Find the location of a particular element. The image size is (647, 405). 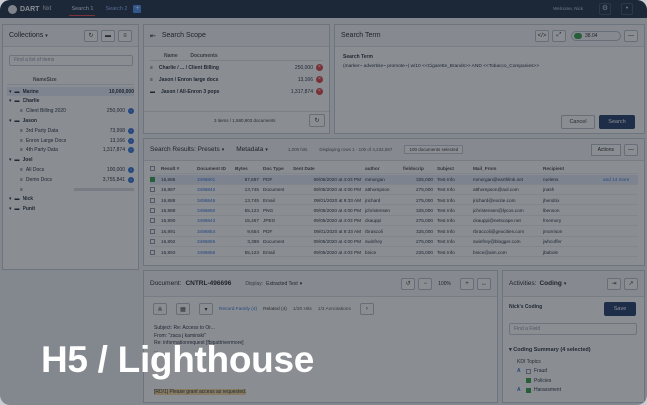

column-header: Recipient is located at coordinates (573, 168).